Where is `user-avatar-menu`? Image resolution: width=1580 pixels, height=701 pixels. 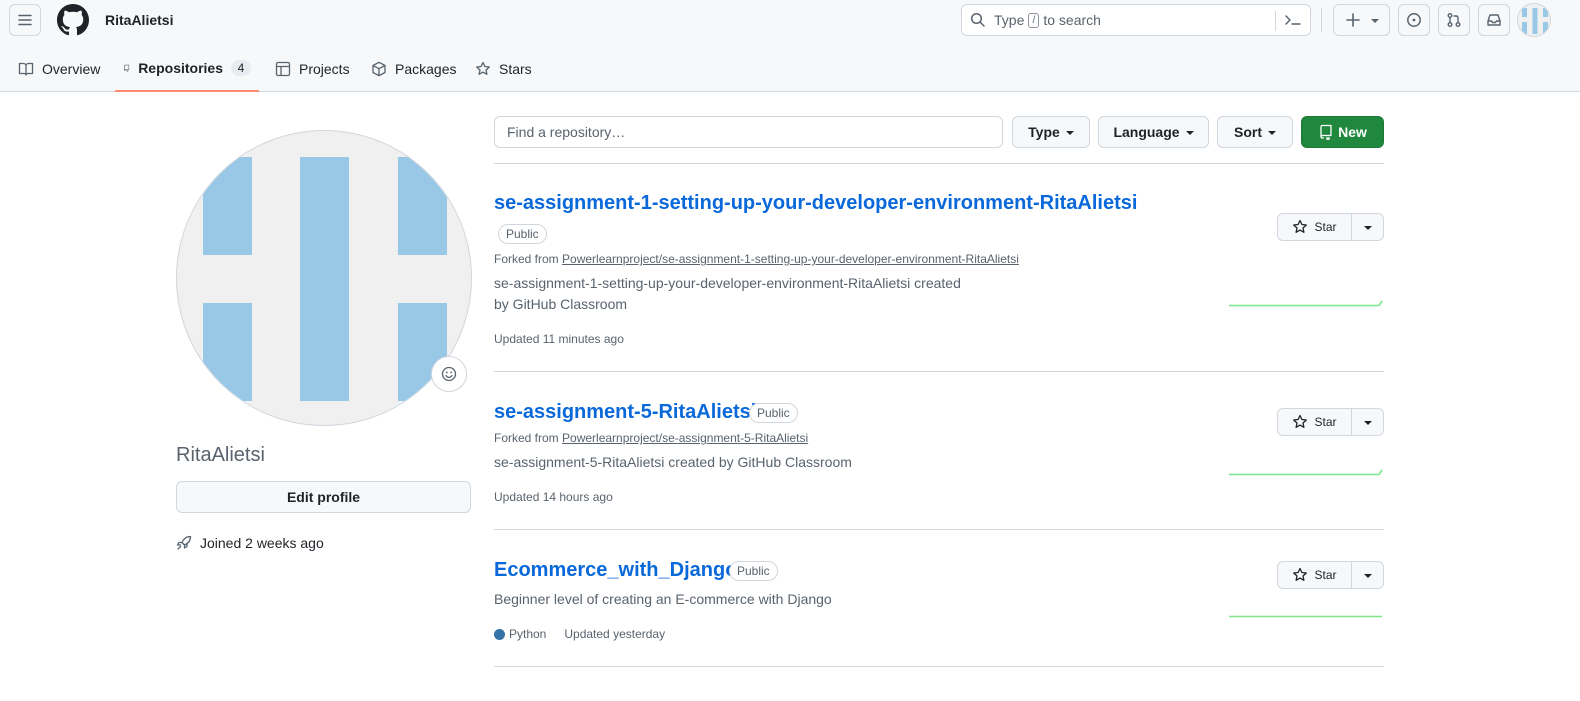
user-avatar-menu is located at coordinates (1534, 20).